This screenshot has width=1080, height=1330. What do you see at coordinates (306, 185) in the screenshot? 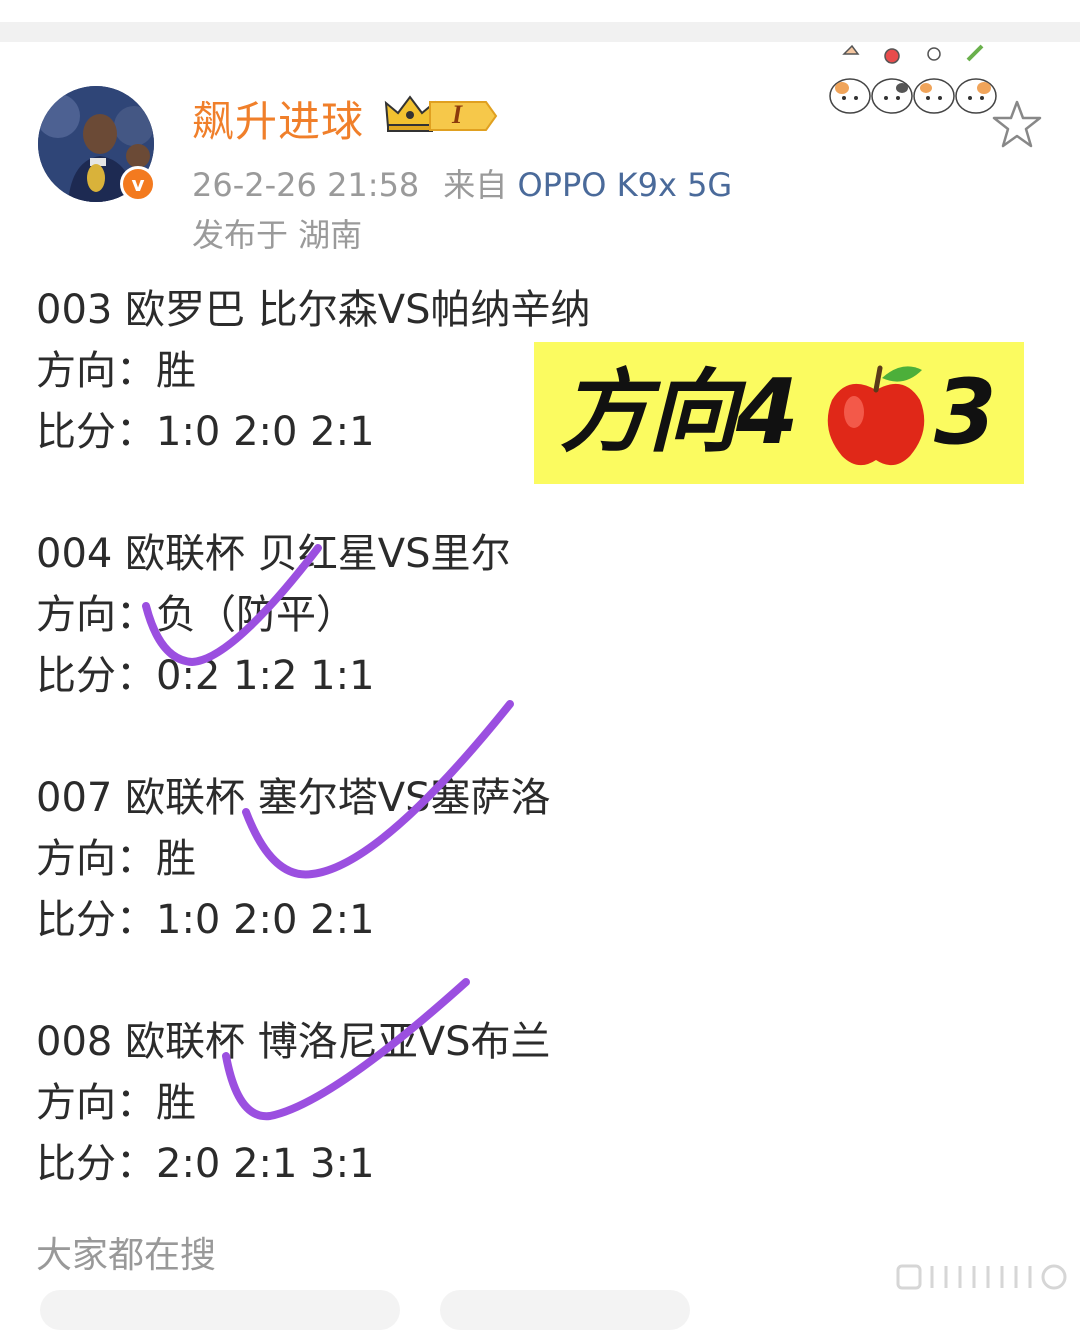
I see `post-timestamp: 26-2-26 21:58` at bounding box center [306, 185].